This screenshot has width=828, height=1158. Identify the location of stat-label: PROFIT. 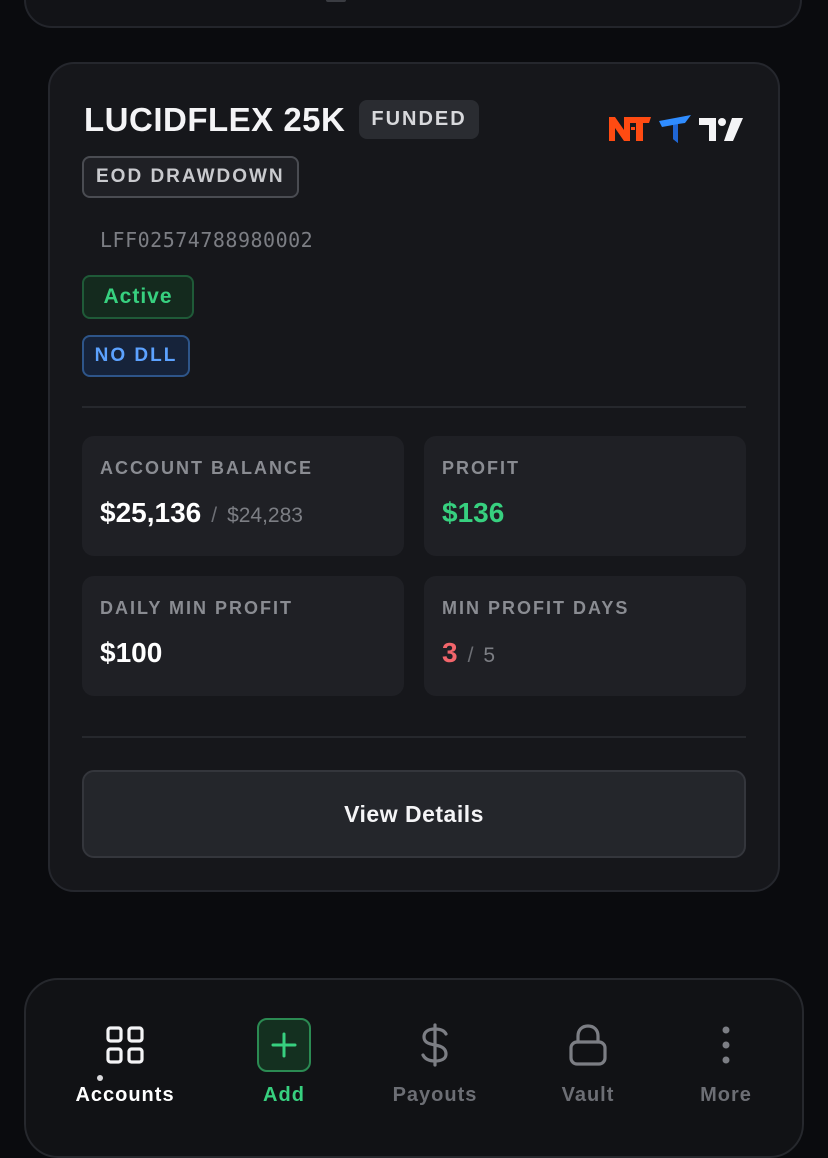
(481, 468).